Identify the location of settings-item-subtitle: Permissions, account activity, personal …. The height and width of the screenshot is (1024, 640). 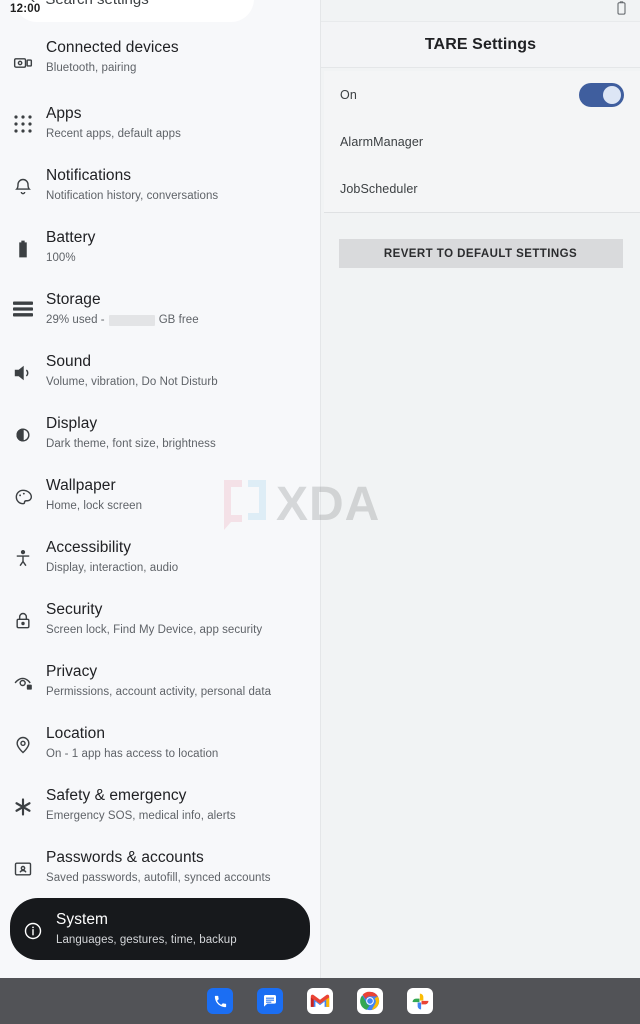
(159, 692).